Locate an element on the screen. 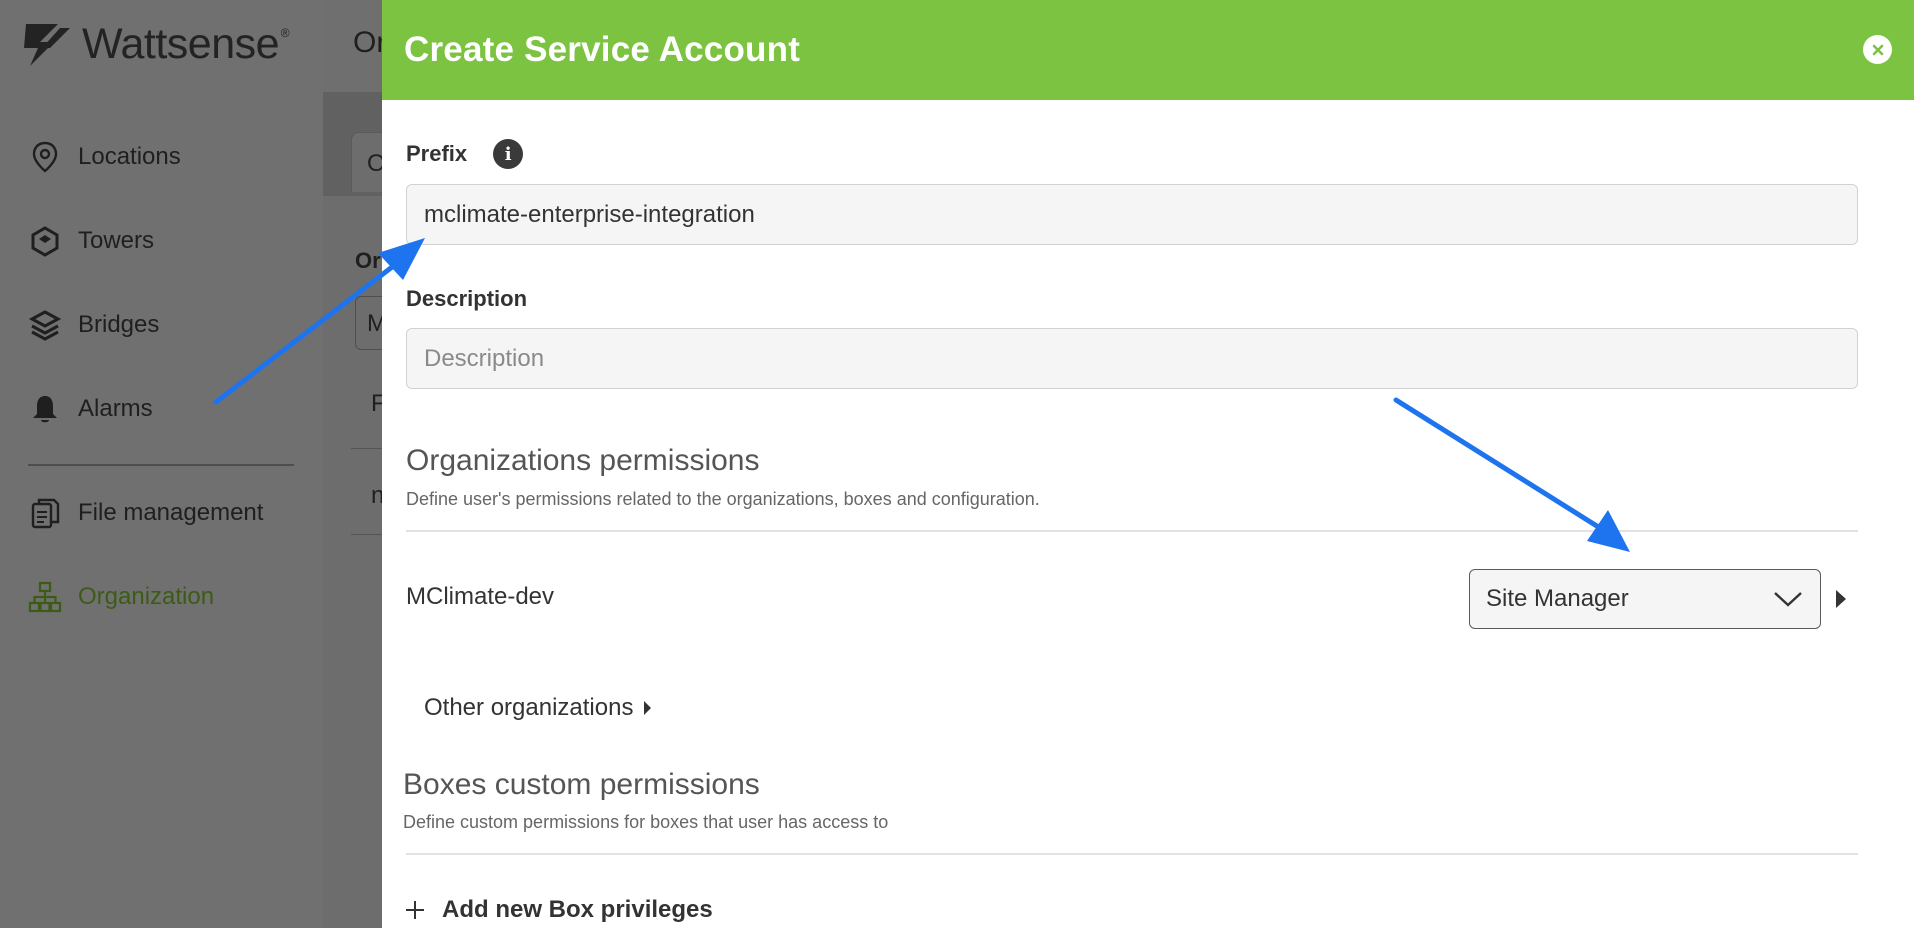 This screenshot has width=1914, height=928. tower-icon is located at coordinates (45, 241).